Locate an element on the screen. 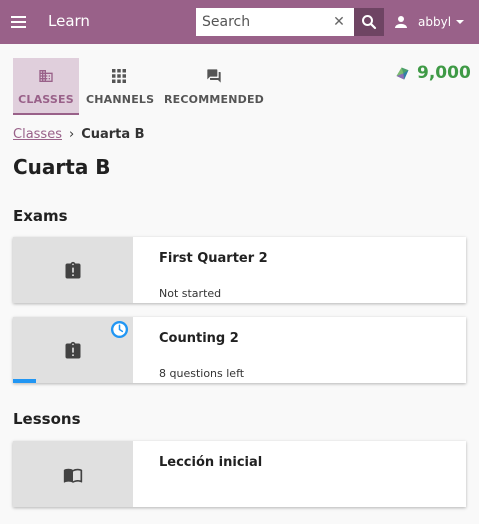 The image size is (479, 524). lessons-heading: Lessons is located at coordinates (47, 419).